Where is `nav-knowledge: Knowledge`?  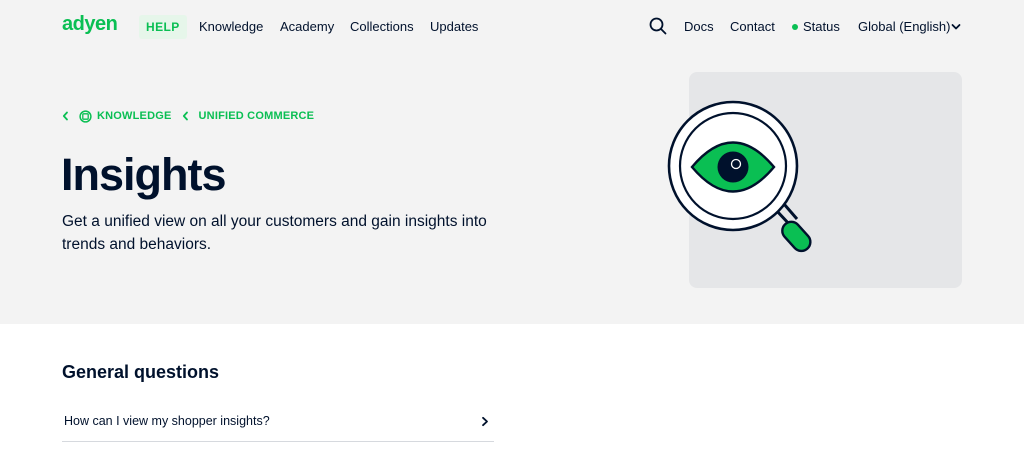
nav-knowledge: Knowledge is located at coordinates (231, 26).